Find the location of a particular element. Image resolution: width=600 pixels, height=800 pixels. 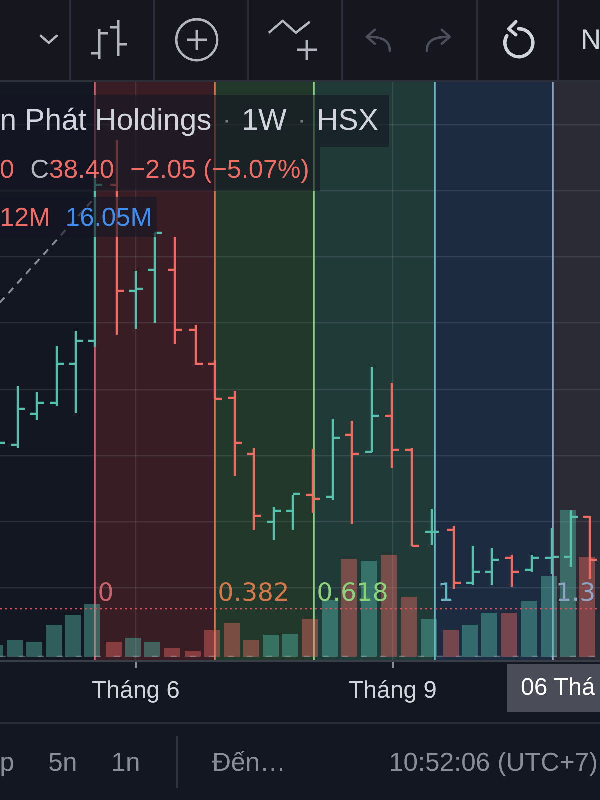

bars-icon is located at coordinates (109, 40).